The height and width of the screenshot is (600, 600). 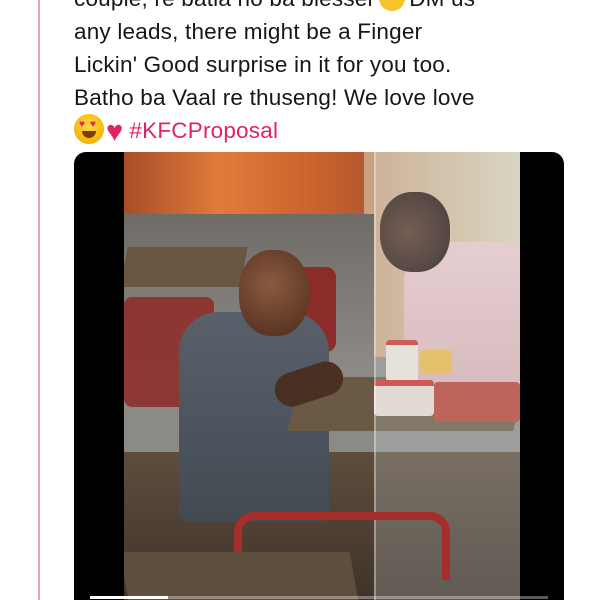 What do you see at coordinates (224, 5) in the screenshot?
I see `tweet-text-segment: couple, re batla ho ba blesser` at bounding box center [224, 5].